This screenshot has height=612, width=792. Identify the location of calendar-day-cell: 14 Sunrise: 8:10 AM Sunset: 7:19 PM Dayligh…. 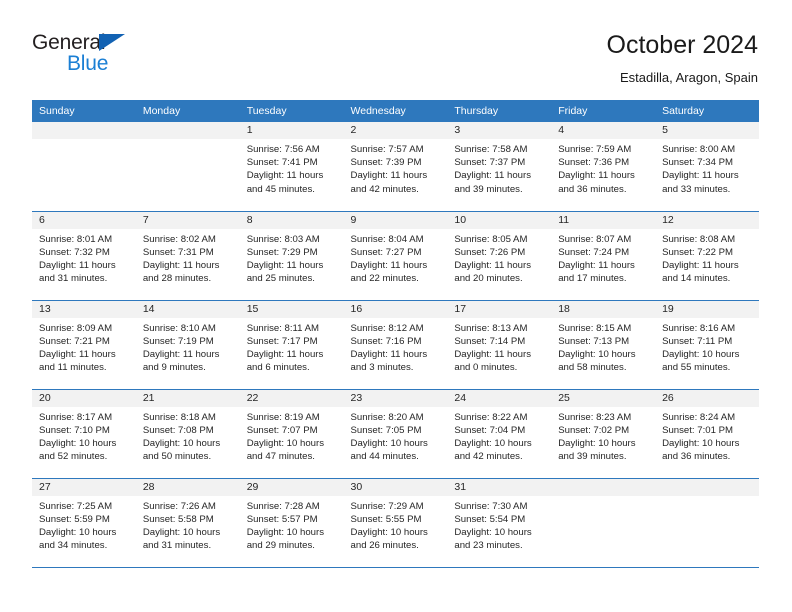
(187, 345).